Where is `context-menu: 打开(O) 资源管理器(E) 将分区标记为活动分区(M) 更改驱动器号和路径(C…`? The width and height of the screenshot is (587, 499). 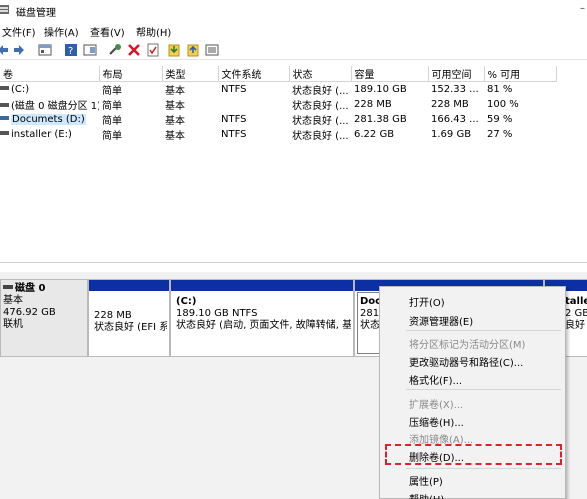 context-menu: 打开(O) 资源管理器(E) 将分区标记为活动分区(M) 更改驱动器号和路径(C… is located at coordinates (472, 392).